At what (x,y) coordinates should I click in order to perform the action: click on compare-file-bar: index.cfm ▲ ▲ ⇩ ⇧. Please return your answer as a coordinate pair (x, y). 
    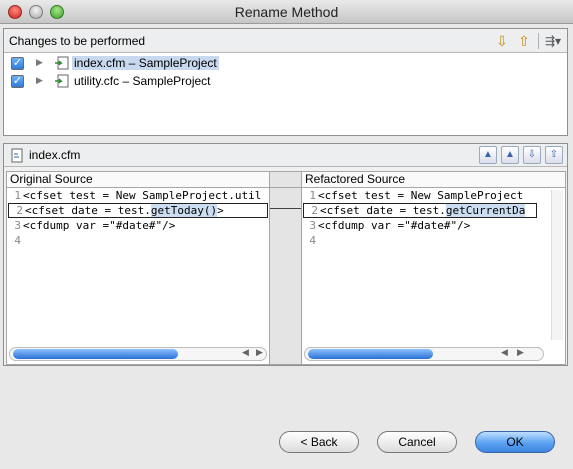
    Looking at the image, I should click on (285, 155).